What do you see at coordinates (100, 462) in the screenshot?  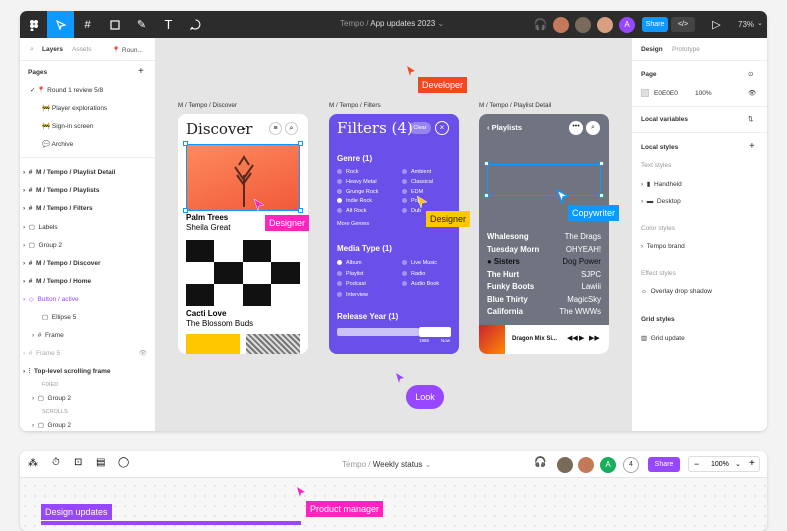 I see `table-icon: ▤` at bounding box center [100, 462].